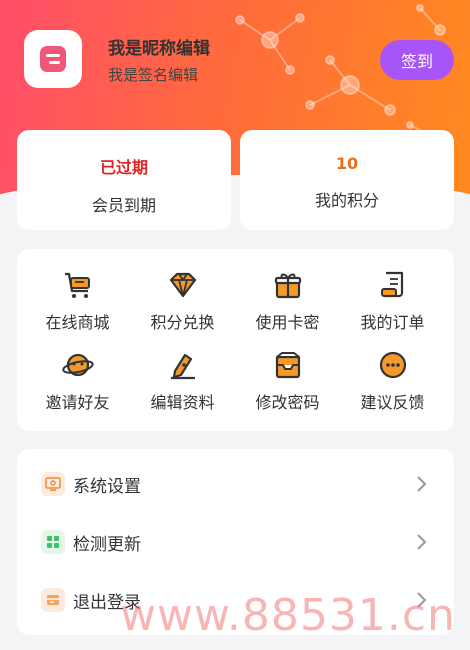 This screenshot has height=650, width=470. What do you see at coordinates (392, 304) in the screenshot?
I see `grid-item-orders: 我的订单` at bounding box center [392, 304].